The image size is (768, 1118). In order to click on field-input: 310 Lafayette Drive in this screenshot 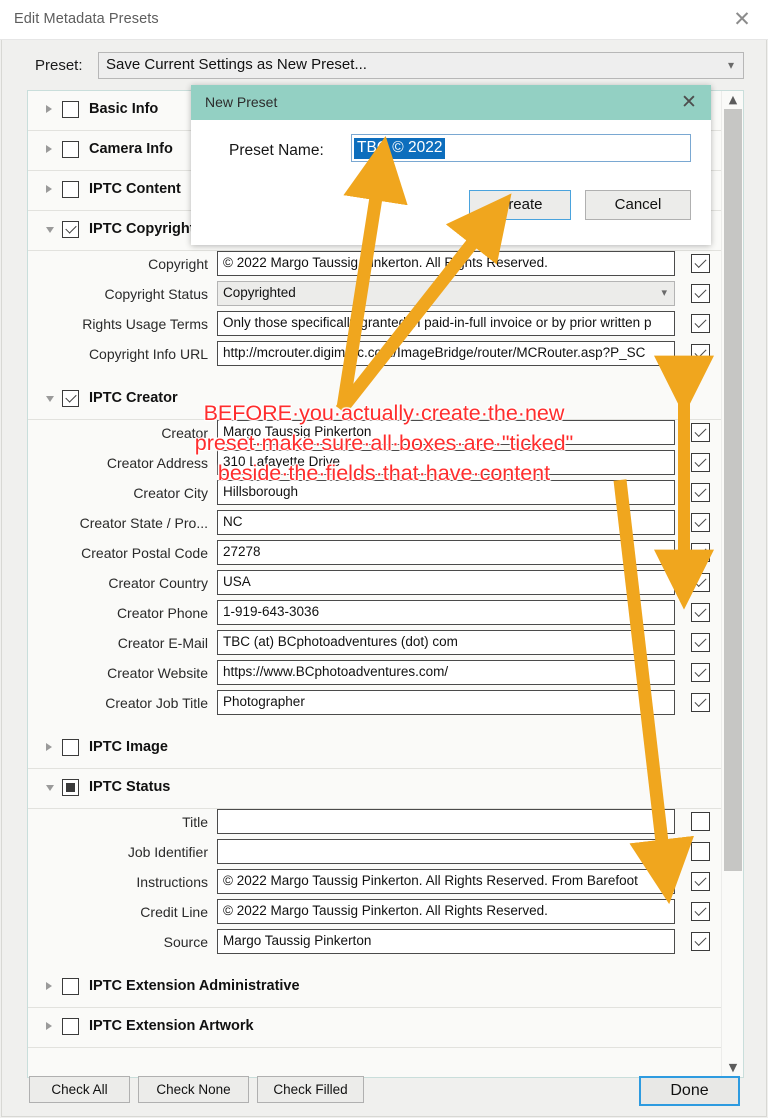, I will do `click(446, 462)`.